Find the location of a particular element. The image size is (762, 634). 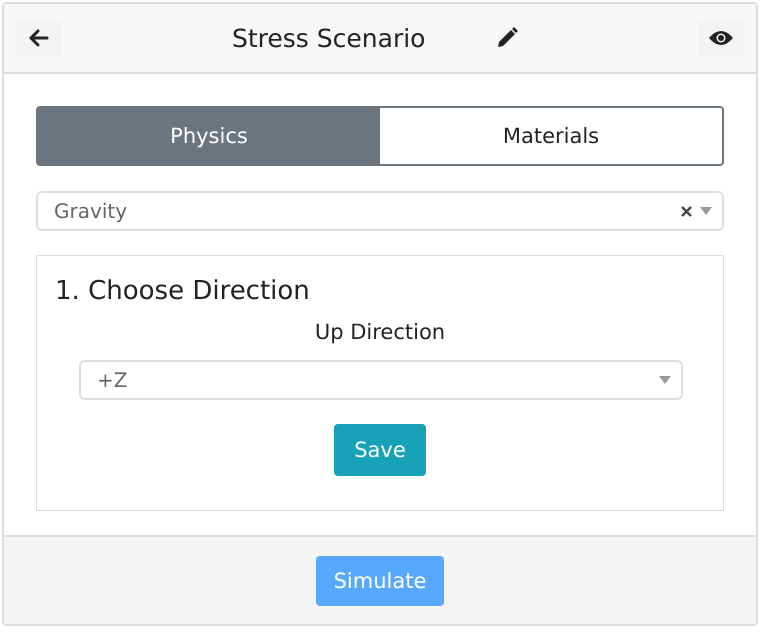

eye-icon is located at coordinates (721, 38).